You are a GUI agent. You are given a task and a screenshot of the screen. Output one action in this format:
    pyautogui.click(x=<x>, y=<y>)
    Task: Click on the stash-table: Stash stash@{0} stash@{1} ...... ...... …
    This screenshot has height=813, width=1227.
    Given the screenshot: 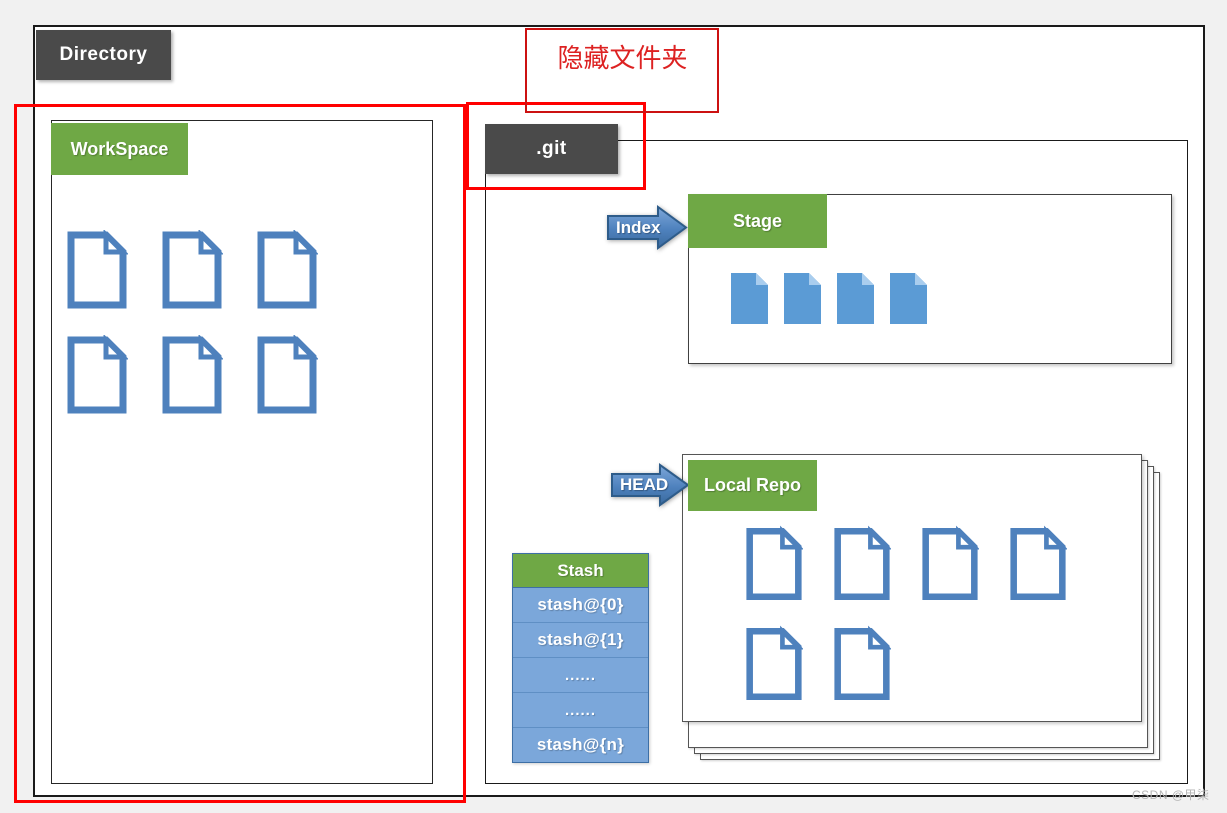 What is the action you would take?
    pyautogui.click(x=580, y=658)
    